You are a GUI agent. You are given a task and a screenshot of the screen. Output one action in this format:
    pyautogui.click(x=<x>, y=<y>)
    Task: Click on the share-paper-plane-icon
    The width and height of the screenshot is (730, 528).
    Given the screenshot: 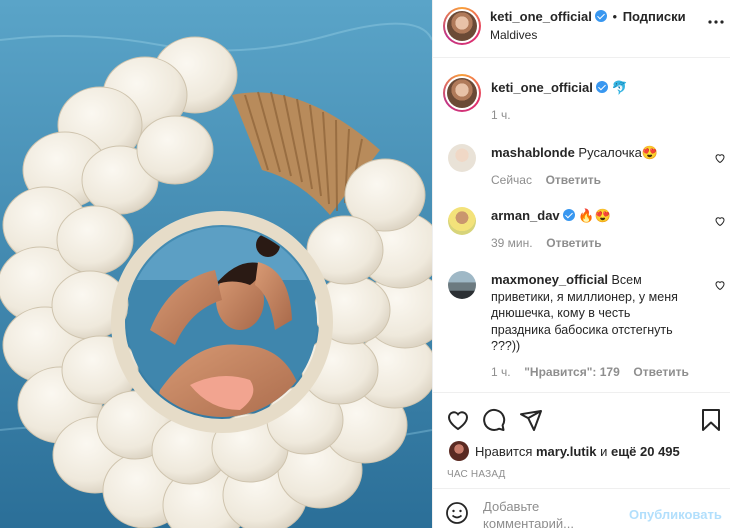 What is the action you would take?
    pyautogui.click(x=531, y=420)
    